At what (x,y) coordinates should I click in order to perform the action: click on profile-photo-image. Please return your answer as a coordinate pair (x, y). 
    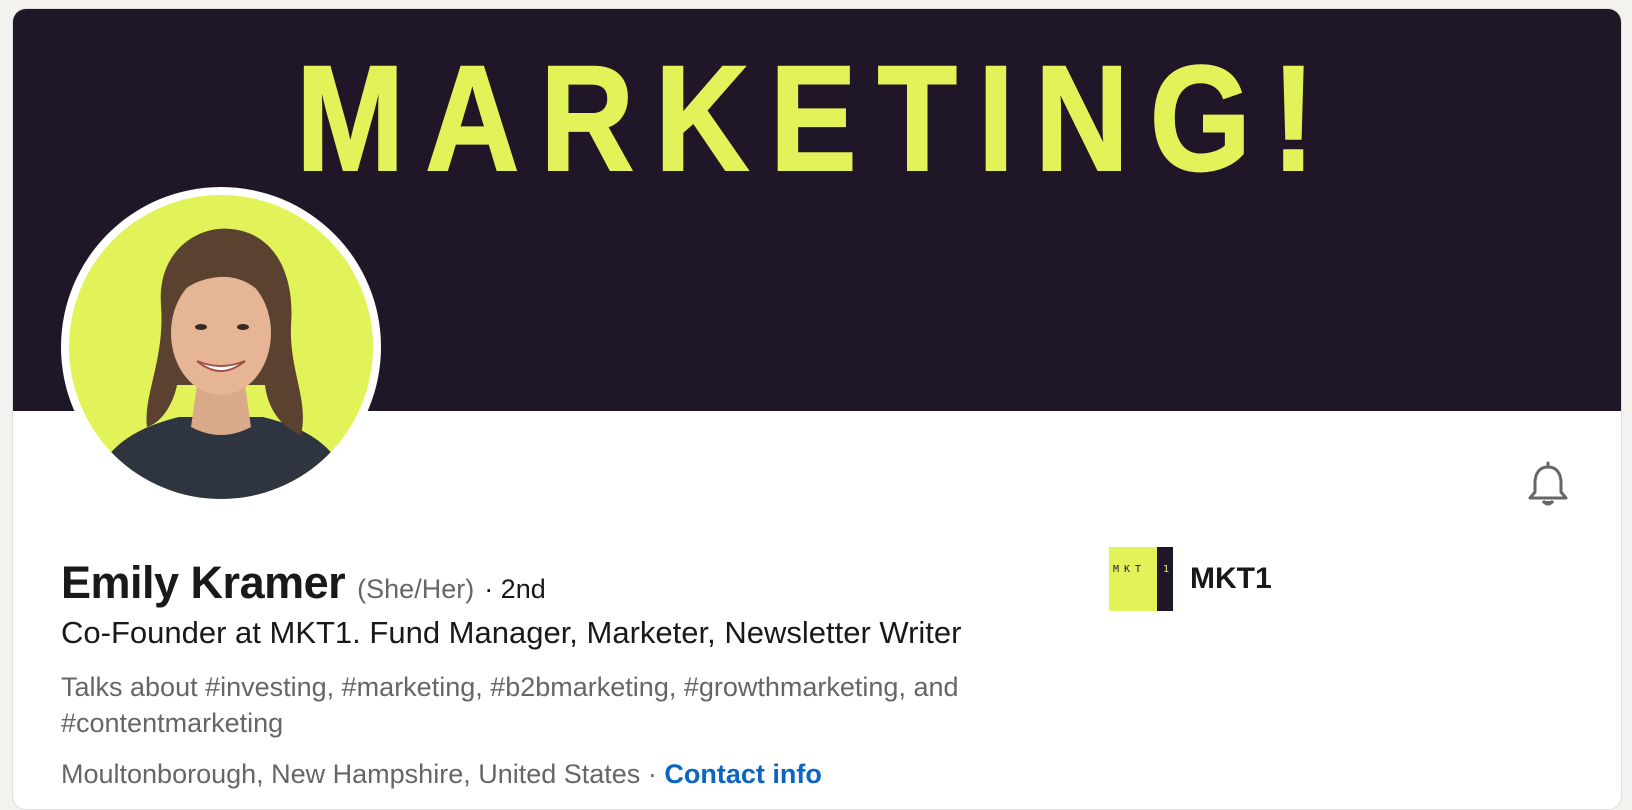
    Looking at the image, I should click on (221, 347).